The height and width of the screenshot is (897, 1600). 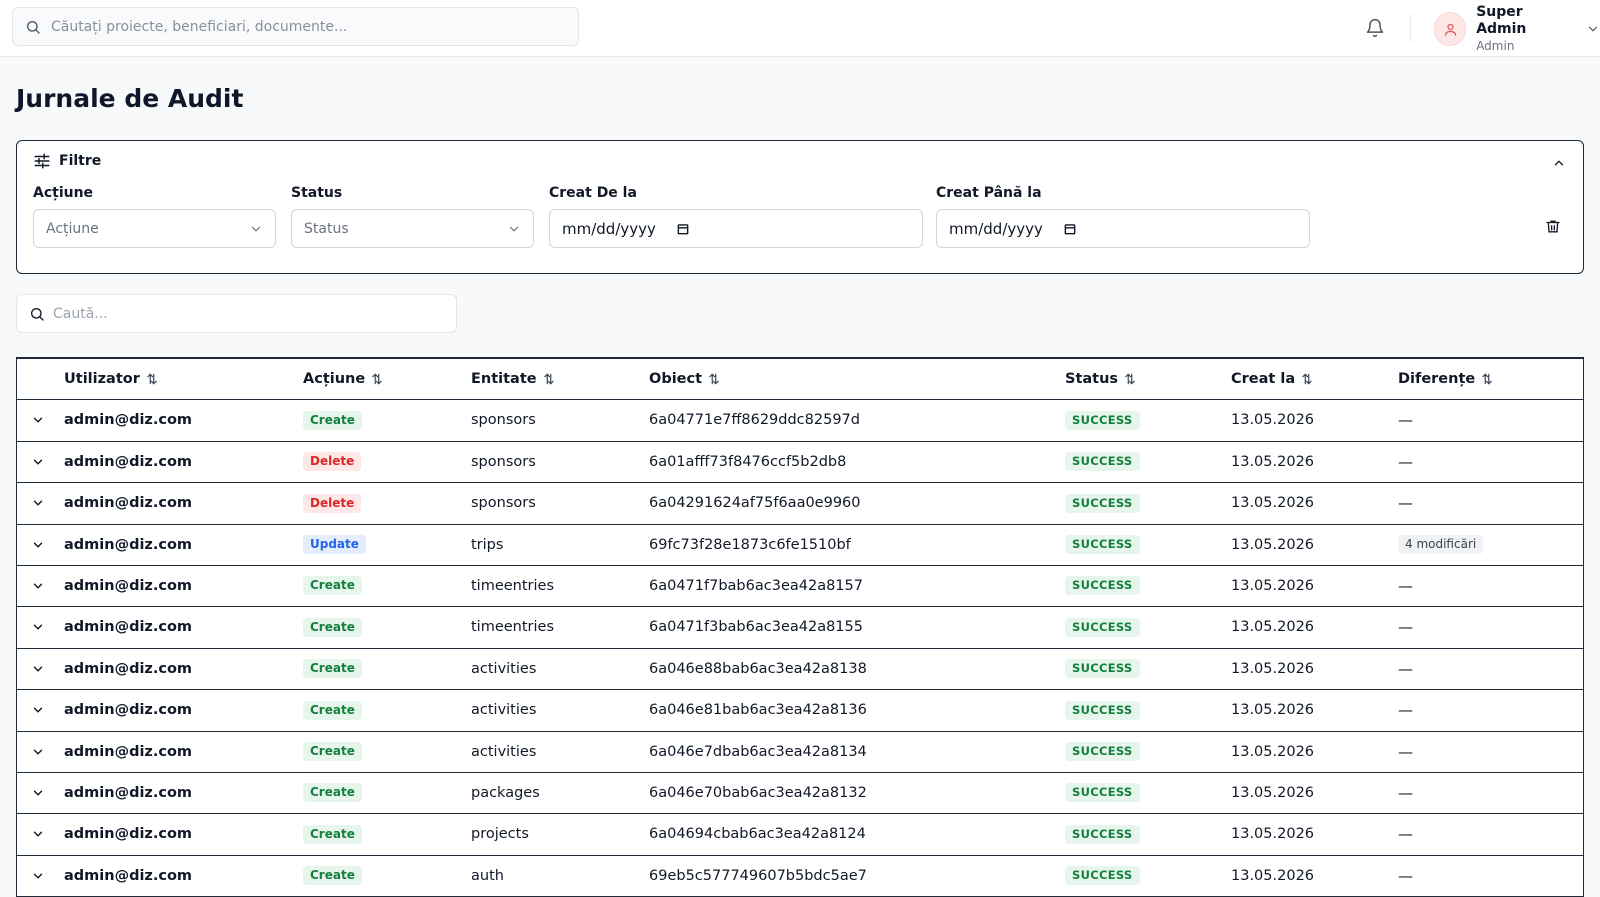 I want to click on column-header-action: Acțiune, so click(x=343, y=379).